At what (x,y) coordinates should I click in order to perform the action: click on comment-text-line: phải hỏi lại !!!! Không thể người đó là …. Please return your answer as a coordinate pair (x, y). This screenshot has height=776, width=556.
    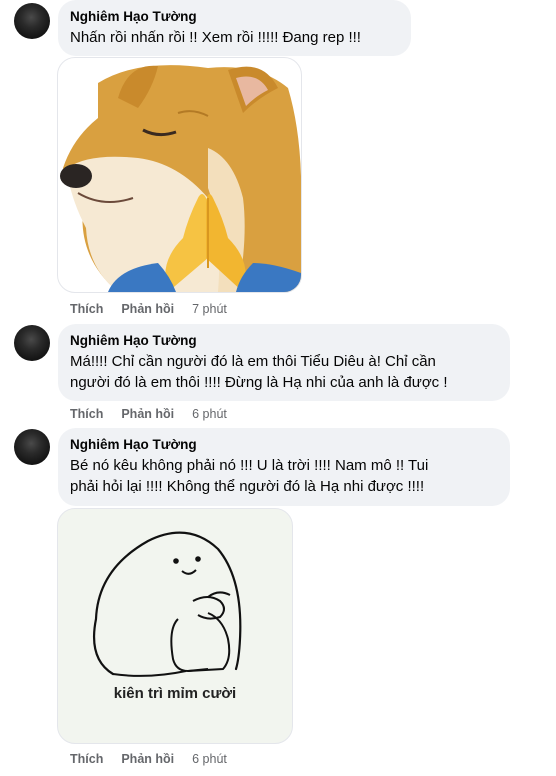
    Looking at the image, I should click on (247, 486).